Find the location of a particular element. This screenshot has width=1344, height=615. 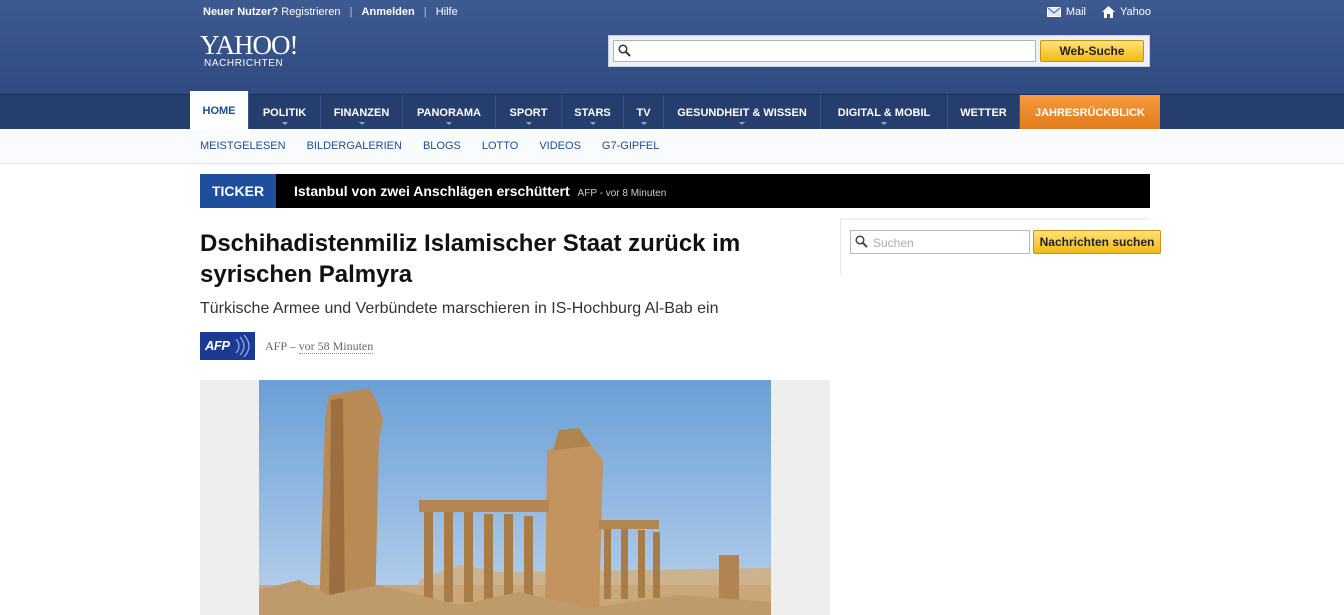

web-search-bar: Web-Suche is located at coordinates (879, 51).